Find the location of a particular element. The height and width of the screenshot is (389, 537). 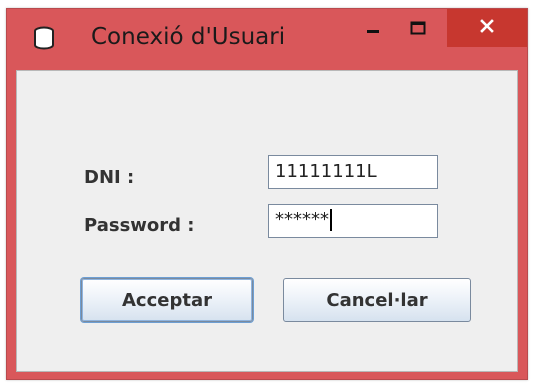

minimize-button is located at coordinates (373, 29).